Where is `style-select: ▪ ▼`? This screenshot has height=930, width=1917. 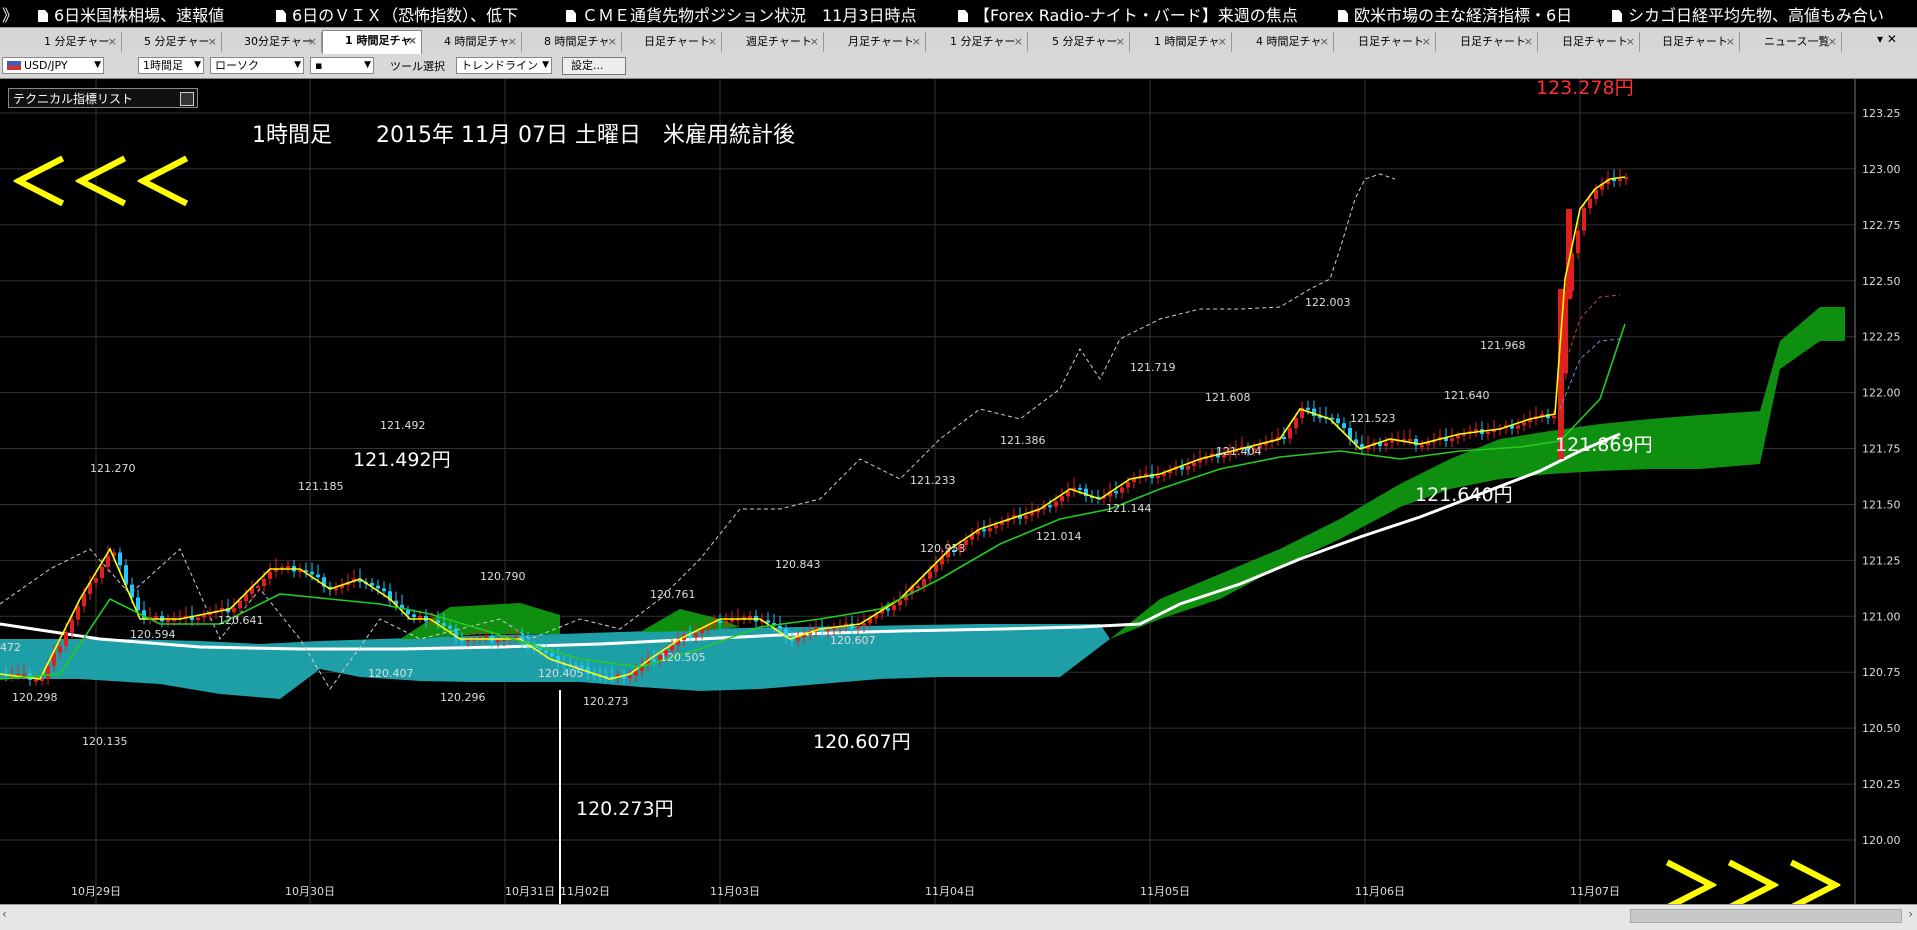
style-select: ▪ ▼ is located at coordinates (342, 65).